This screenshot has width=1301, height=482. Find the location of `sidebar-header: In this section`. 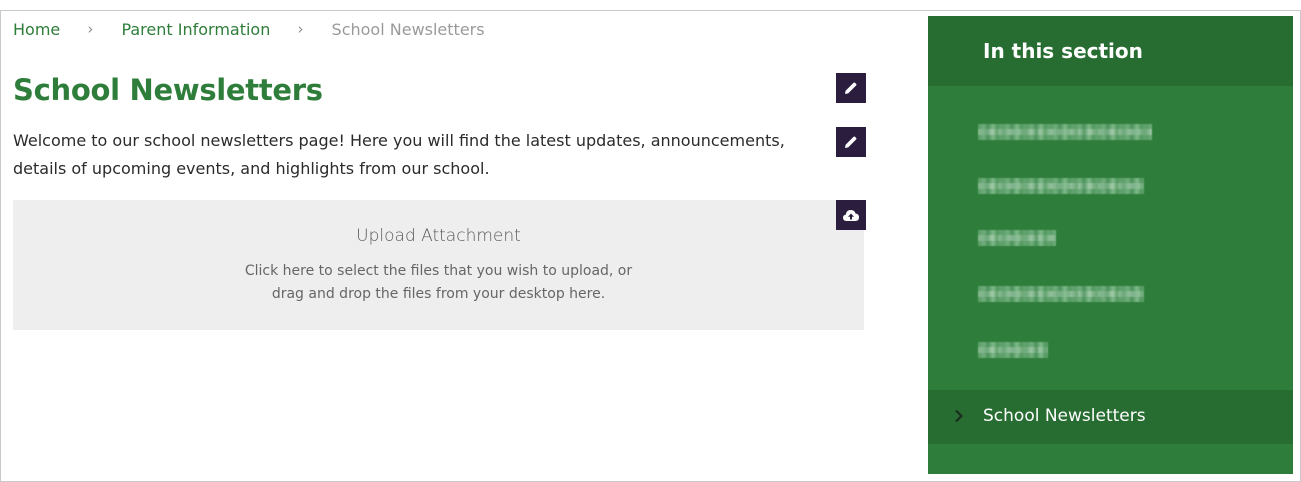

sidebar-header: In this section is located at coordinates (1110, 51).